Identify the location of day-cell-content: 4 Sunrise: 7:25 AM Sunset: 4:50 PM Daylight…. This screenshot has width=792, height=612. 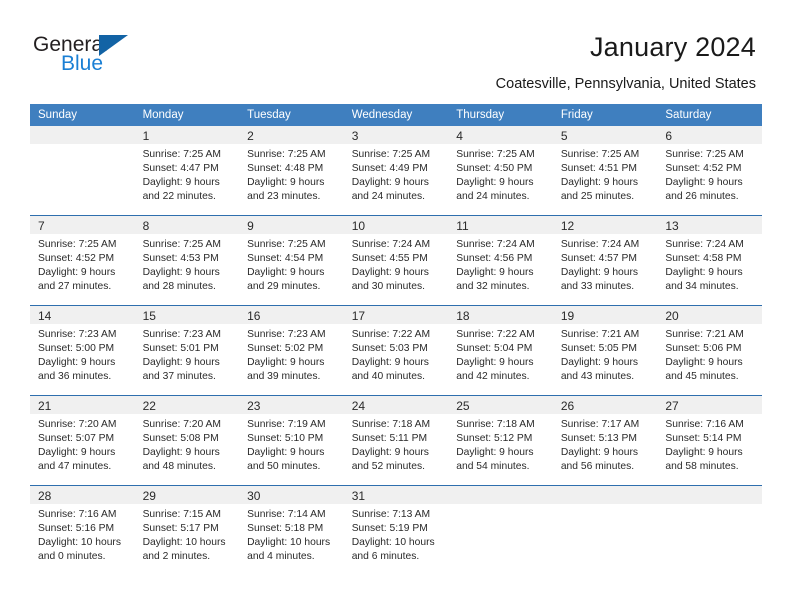
(500, 170).